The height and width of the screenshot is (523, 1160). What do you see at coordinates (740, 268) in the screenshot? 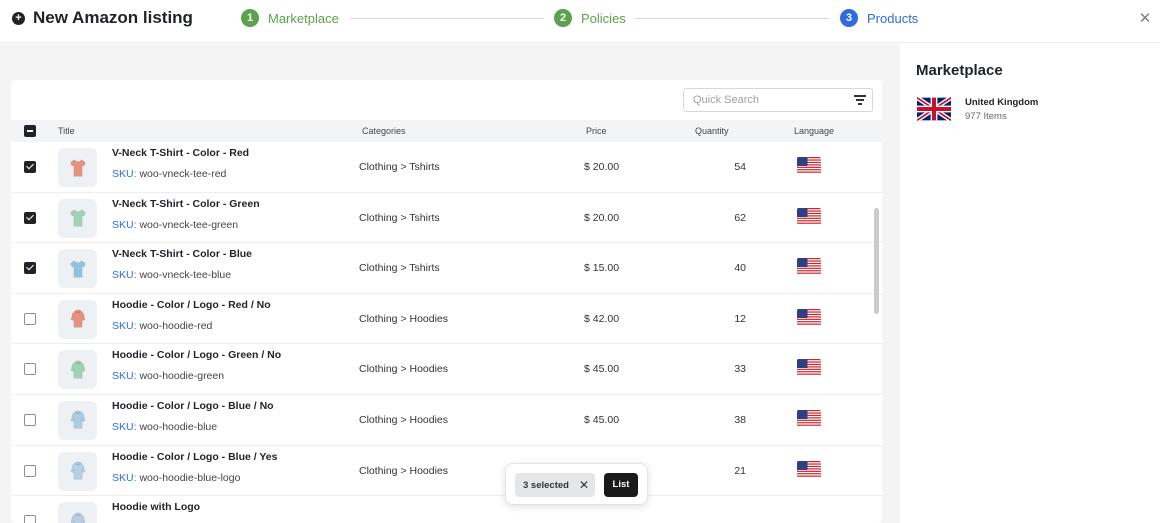
I see `product-quantity: 40` at bounding box center [740, 268].